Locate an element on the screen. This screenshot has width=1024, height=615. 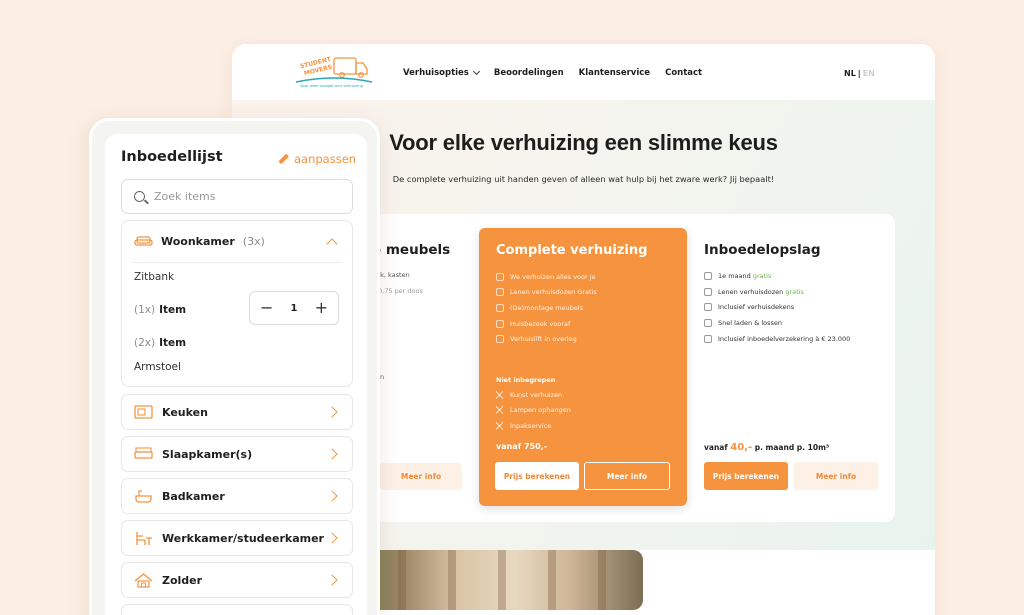
feature-item: Lenen verhuisdozen Gratis is located at coordinates (546, 293).